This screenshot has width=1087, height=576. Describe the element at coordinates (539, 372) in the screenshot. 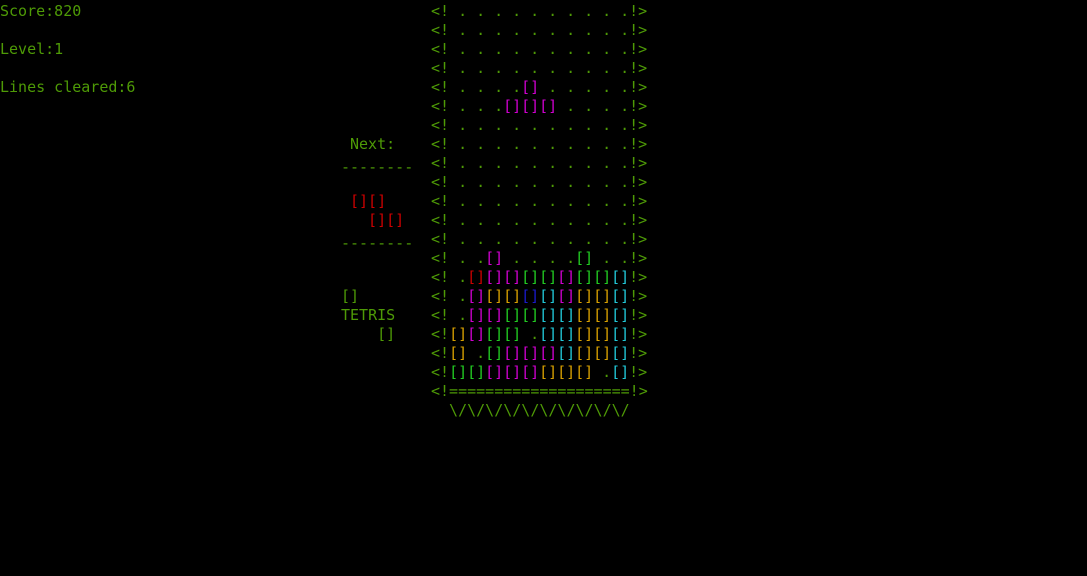

I see `board-row: <![][][][][][][][] .[]!>` at that location.